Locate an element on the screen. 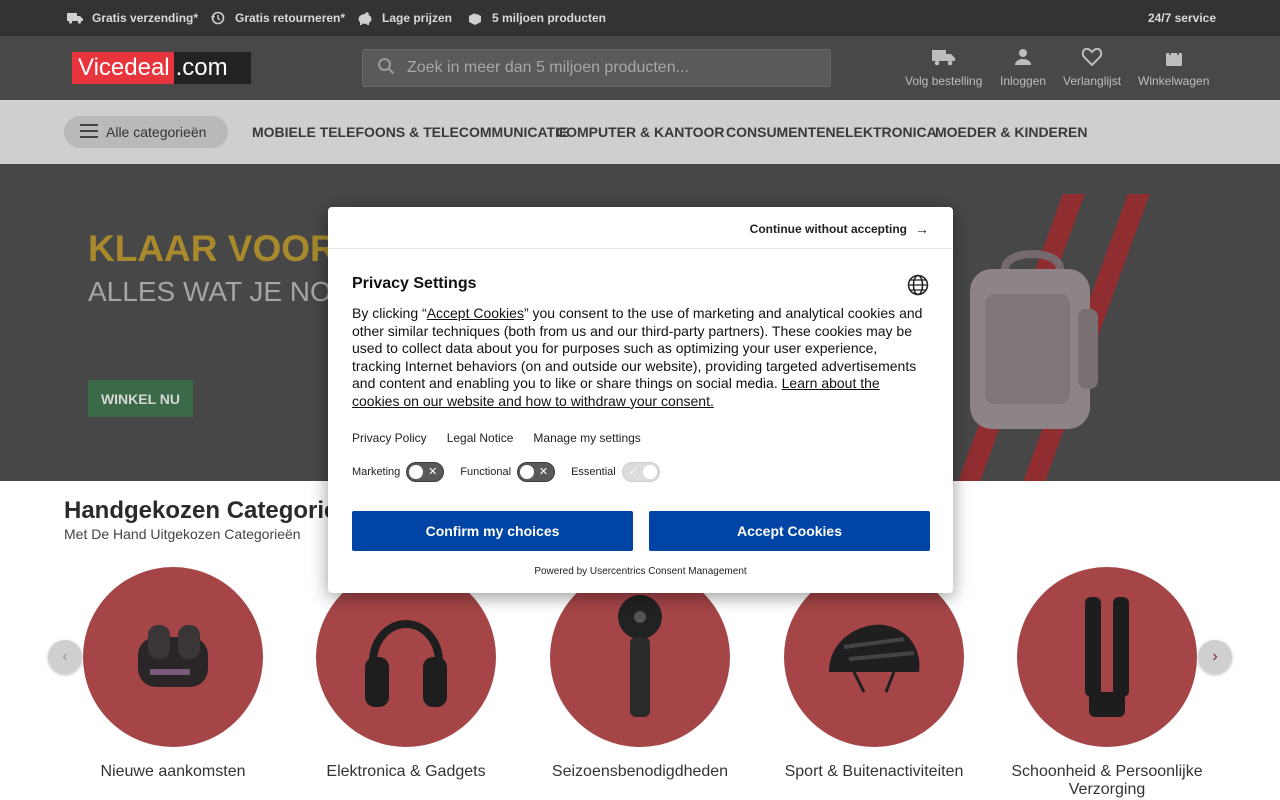  category-label: Sport & Buitenactiviteiten is located at coordinates (874, 772).